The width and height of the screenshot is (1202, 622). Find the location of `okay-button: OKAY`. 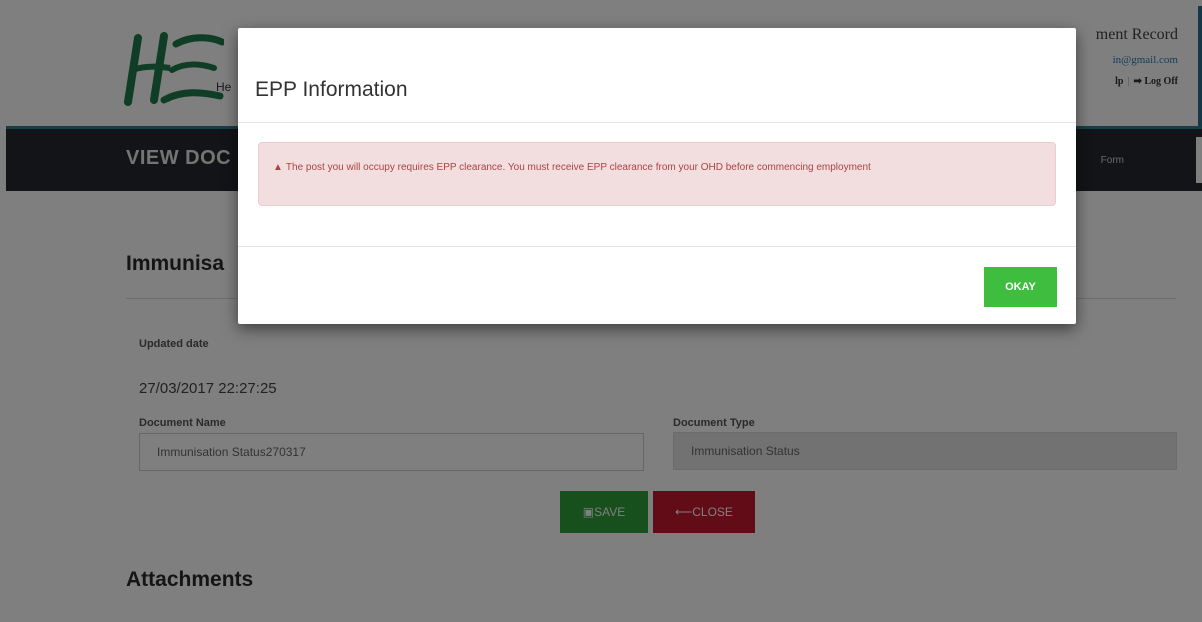

okay-button: OKAY is located at coordinates (1020, 287).